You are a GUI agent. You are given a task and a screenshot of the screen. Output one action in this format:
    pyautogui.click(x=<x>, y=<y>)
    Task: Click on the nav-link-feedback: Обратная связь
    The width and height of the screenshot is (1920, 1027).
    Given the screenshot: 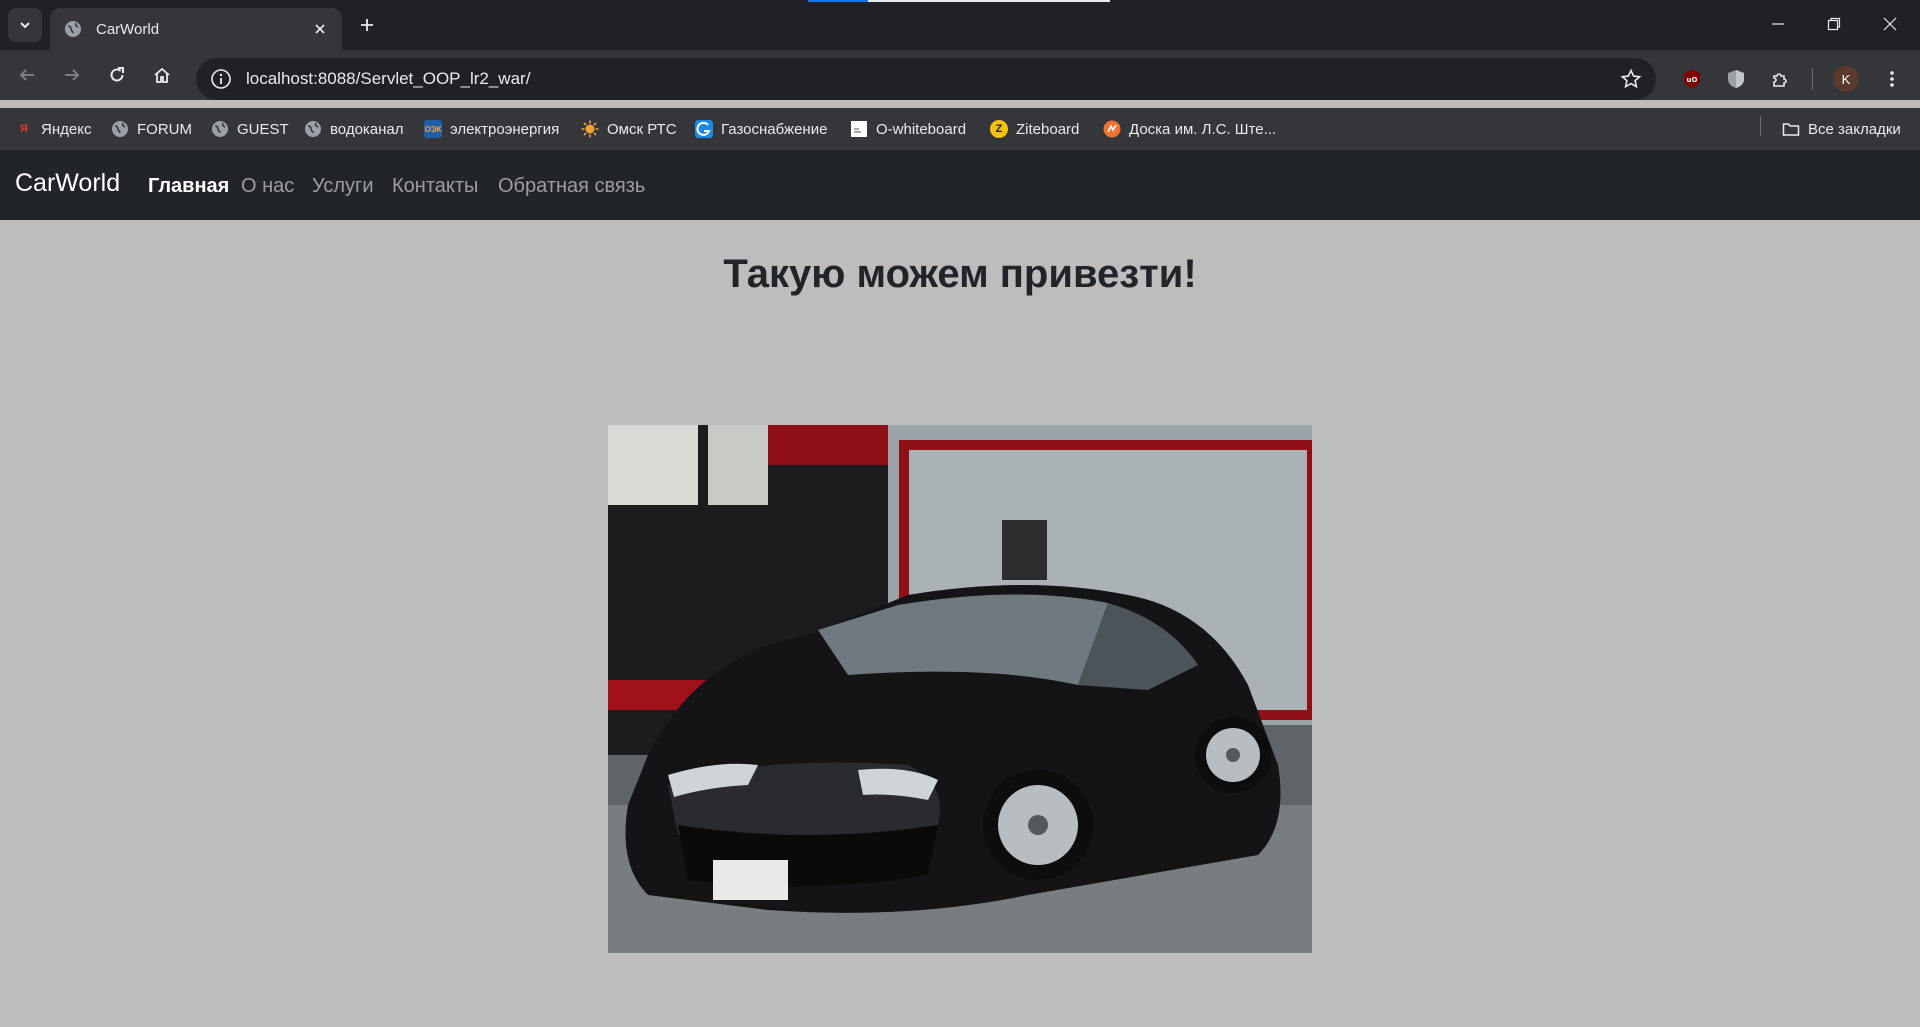 What is the action you would take?
    pyautogui.click(x=571, y=186)
    